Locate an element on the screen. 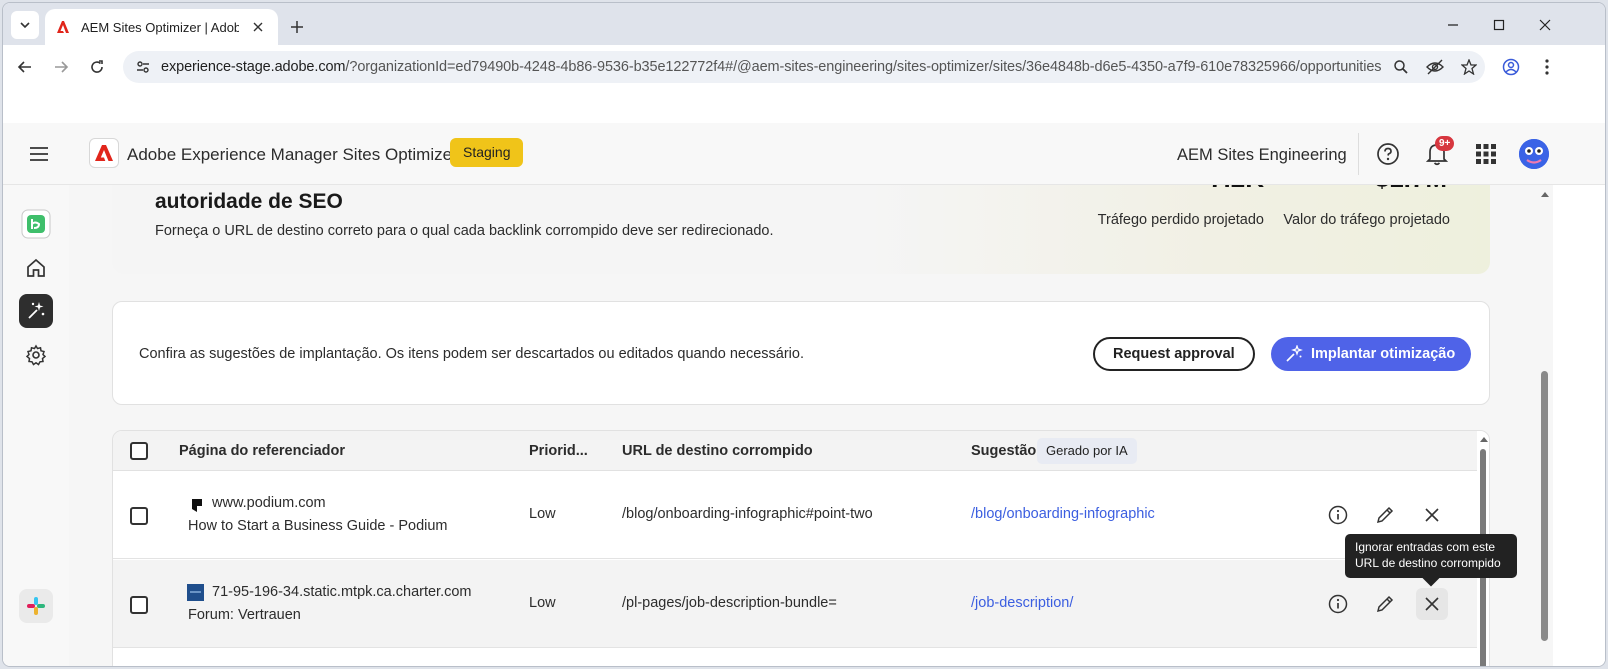 The width and height of the screenshot is (1608, 669). arrow-right-icon is located at coordinates (62, 67).